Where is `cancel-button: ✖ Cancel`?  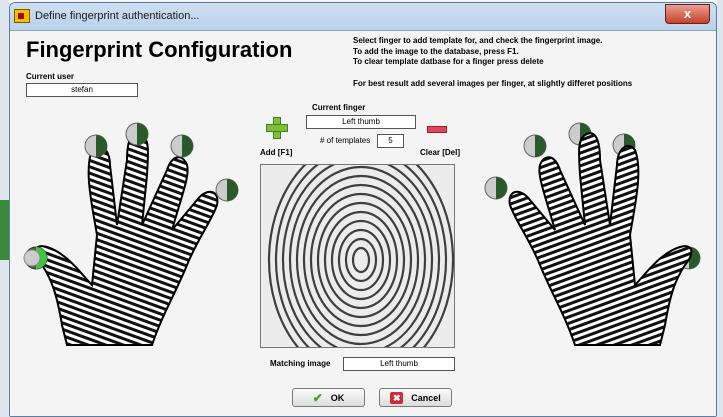 cancel-button: ✖ Cancel is located at coordinates (415, 397).